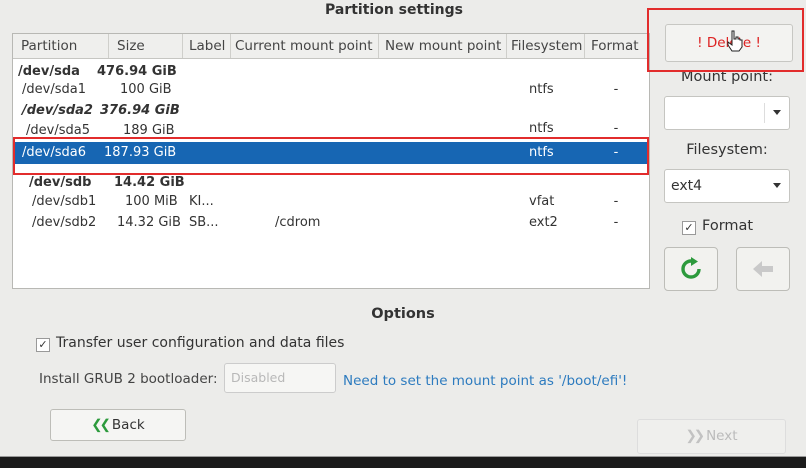 This screenshot has height=468, width=806. Describe the element at coordinates (128, 379) in the screenshot. I see `grub-label: Install GRUB 2 bootloader:` at that location.